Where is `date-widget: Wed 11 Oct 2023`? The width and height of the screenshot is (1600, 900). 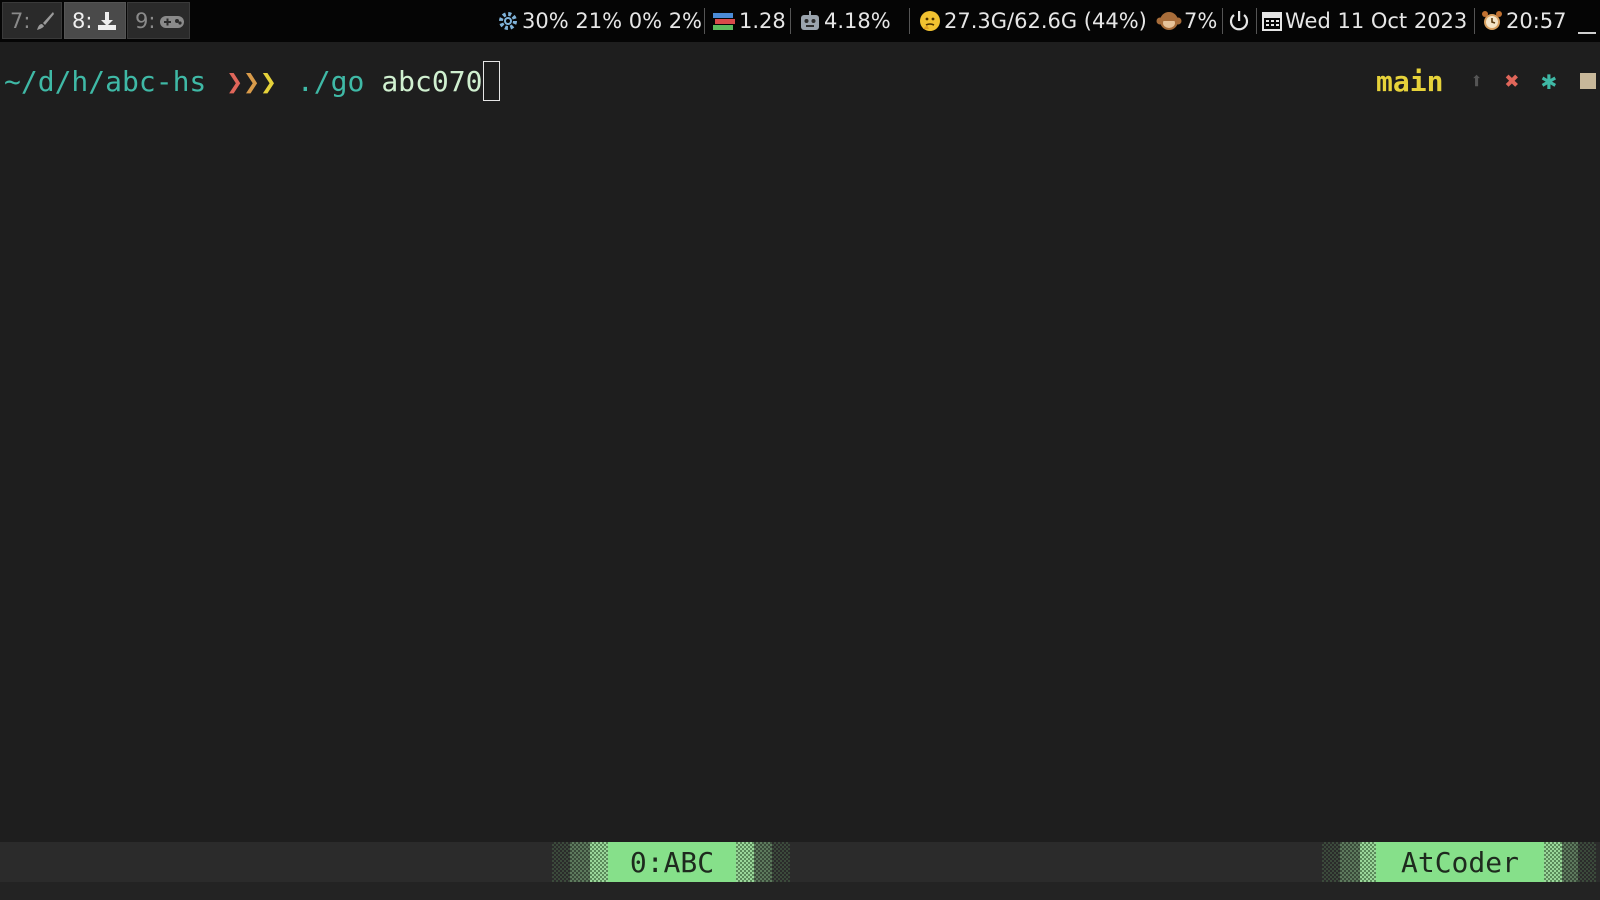
date-widget: Wed 11 Oct 2023 is located at coordinates (1364, 21).